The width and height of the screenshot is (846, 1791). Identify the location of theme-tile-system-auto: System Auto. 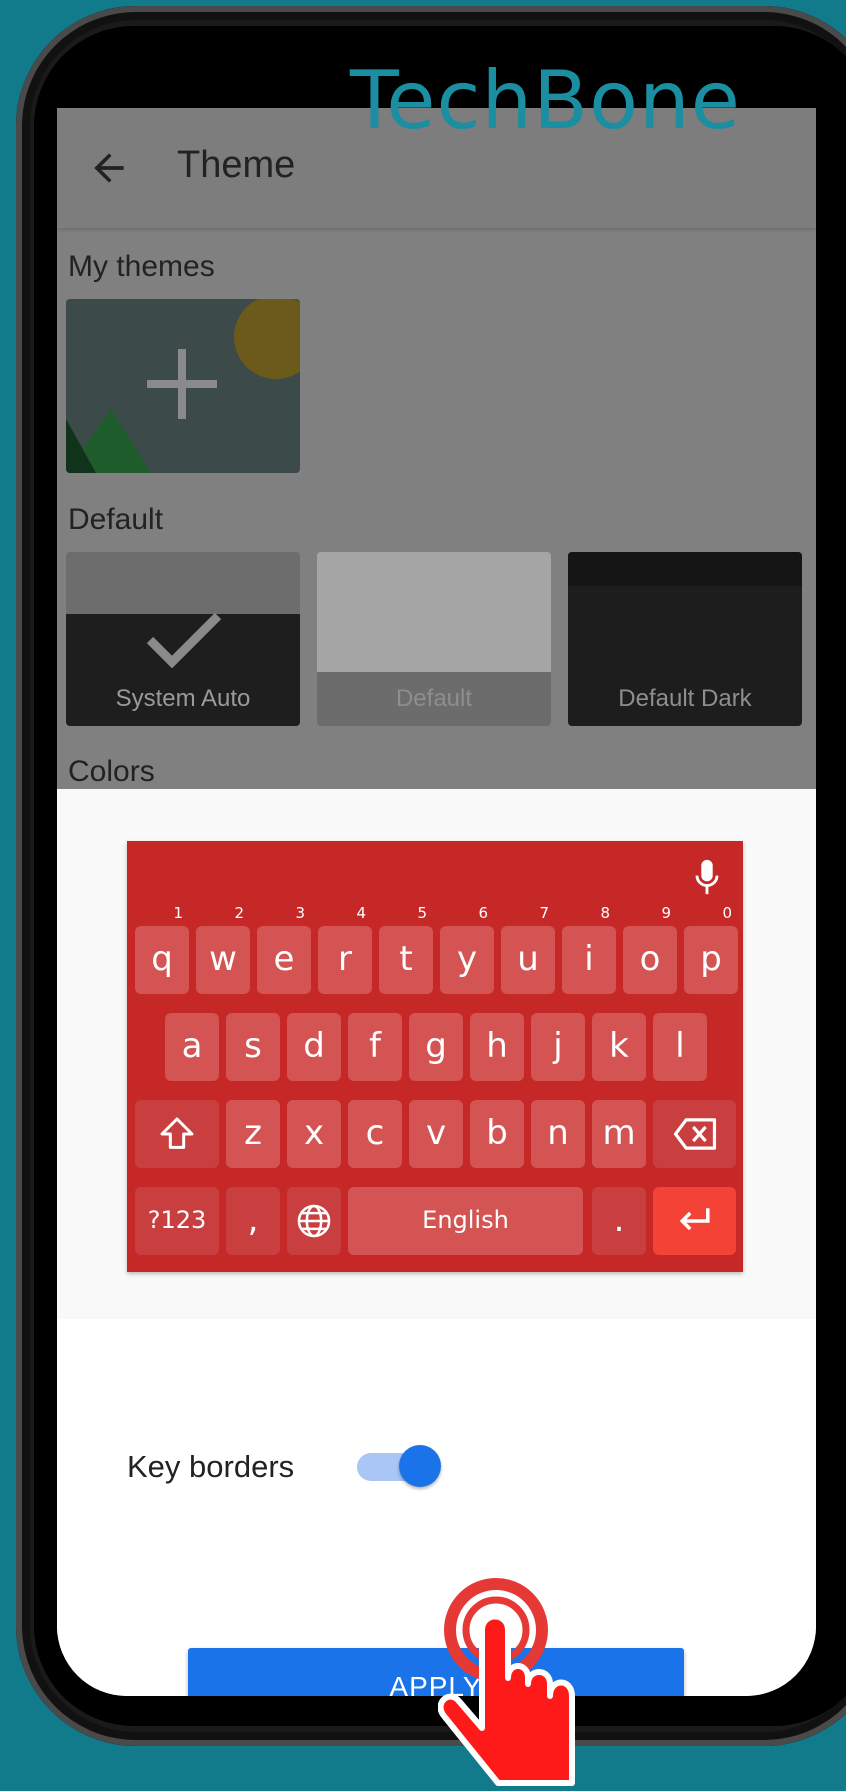
(183, 639).